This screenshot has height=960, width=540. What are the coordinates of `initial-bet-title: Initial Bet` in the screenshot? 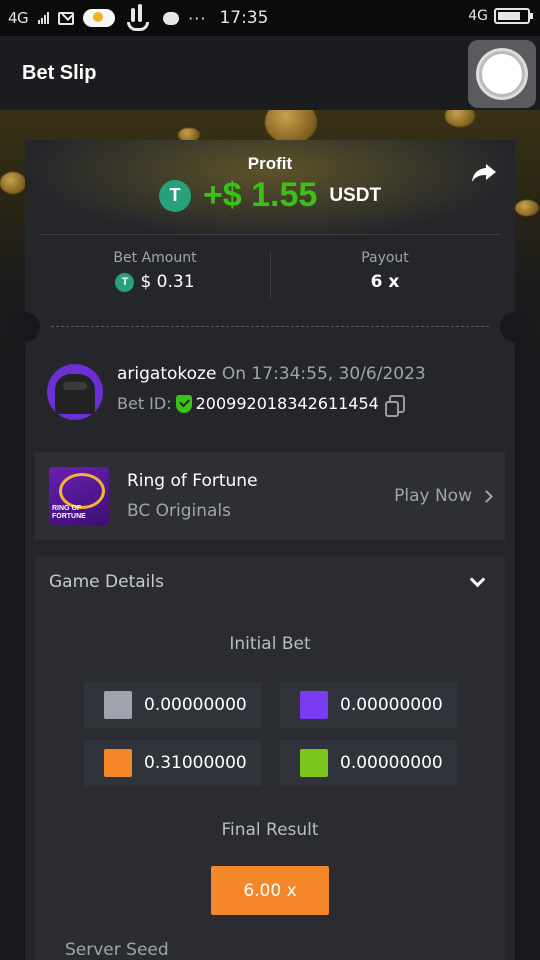 It's located at (270, 644).